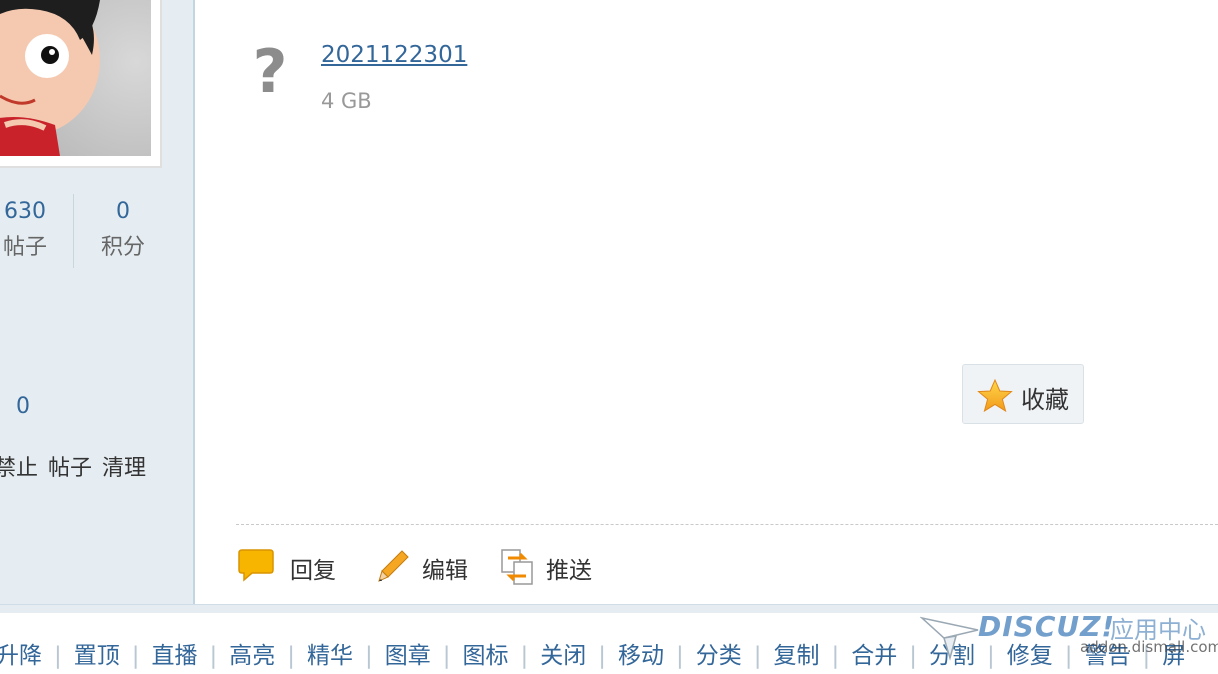 The width and height of the screenshot is (1218, 674). Describe the element at coordinates (394, 55) in the screenshot. I see `attachment-link: 2021122301` at that location.